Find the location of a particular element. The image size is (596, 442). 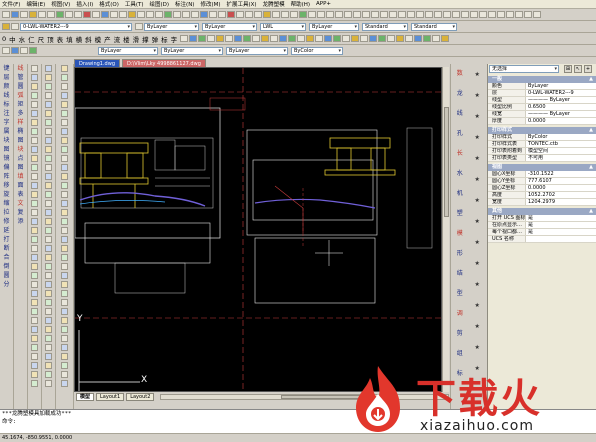

props-row: 线宽 ———— ByLayer is located at coordinates (542, 114).